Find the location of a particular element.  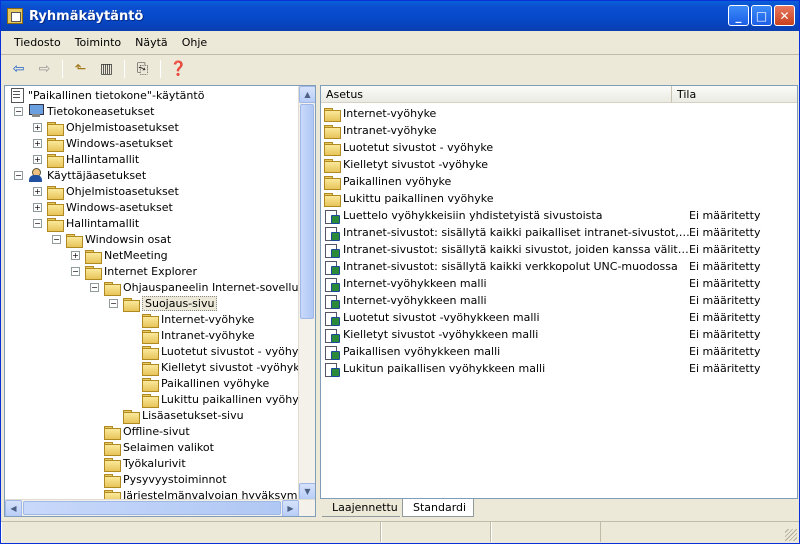

setting-state: Ei määritetty is located at coordinates (725, 266).